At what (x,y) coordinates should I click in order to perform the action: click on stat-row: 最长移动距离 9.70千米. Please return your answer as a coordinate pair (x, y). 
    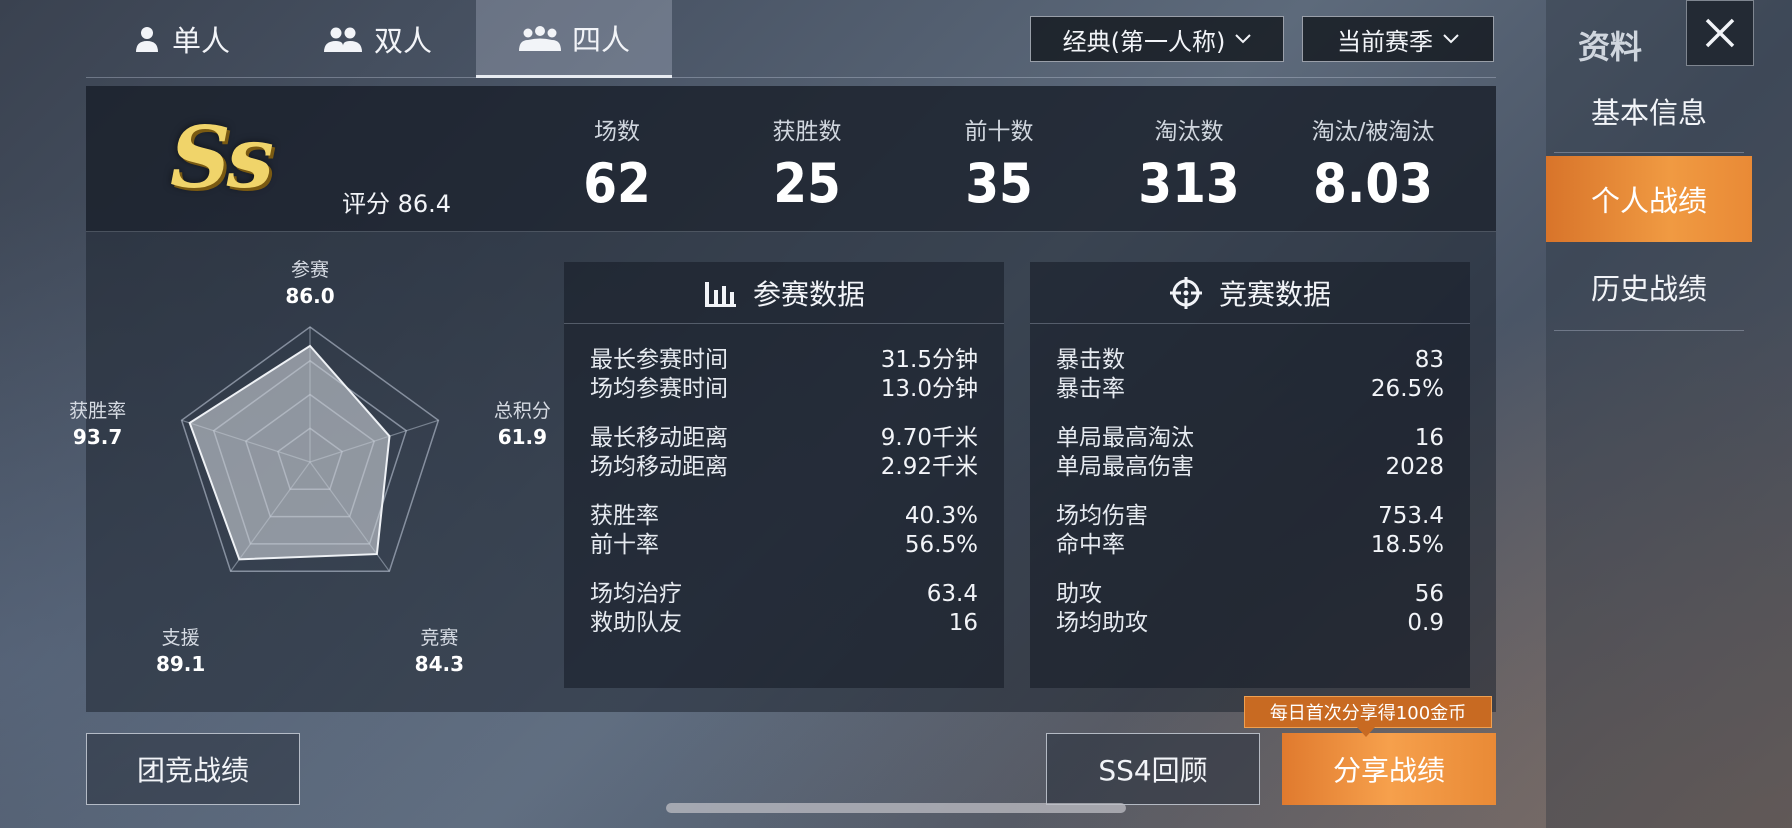
    Looking at the image, I should click on (784, 438).